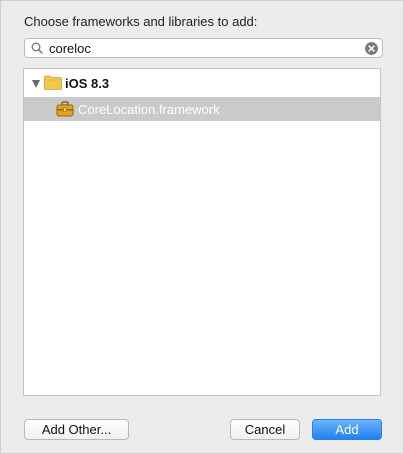 This screenshot has height=454, width=404. What do you see at coordinates (371, 48) in the screenshot?
I see `clear-icon` at bounding box center [371, 48].